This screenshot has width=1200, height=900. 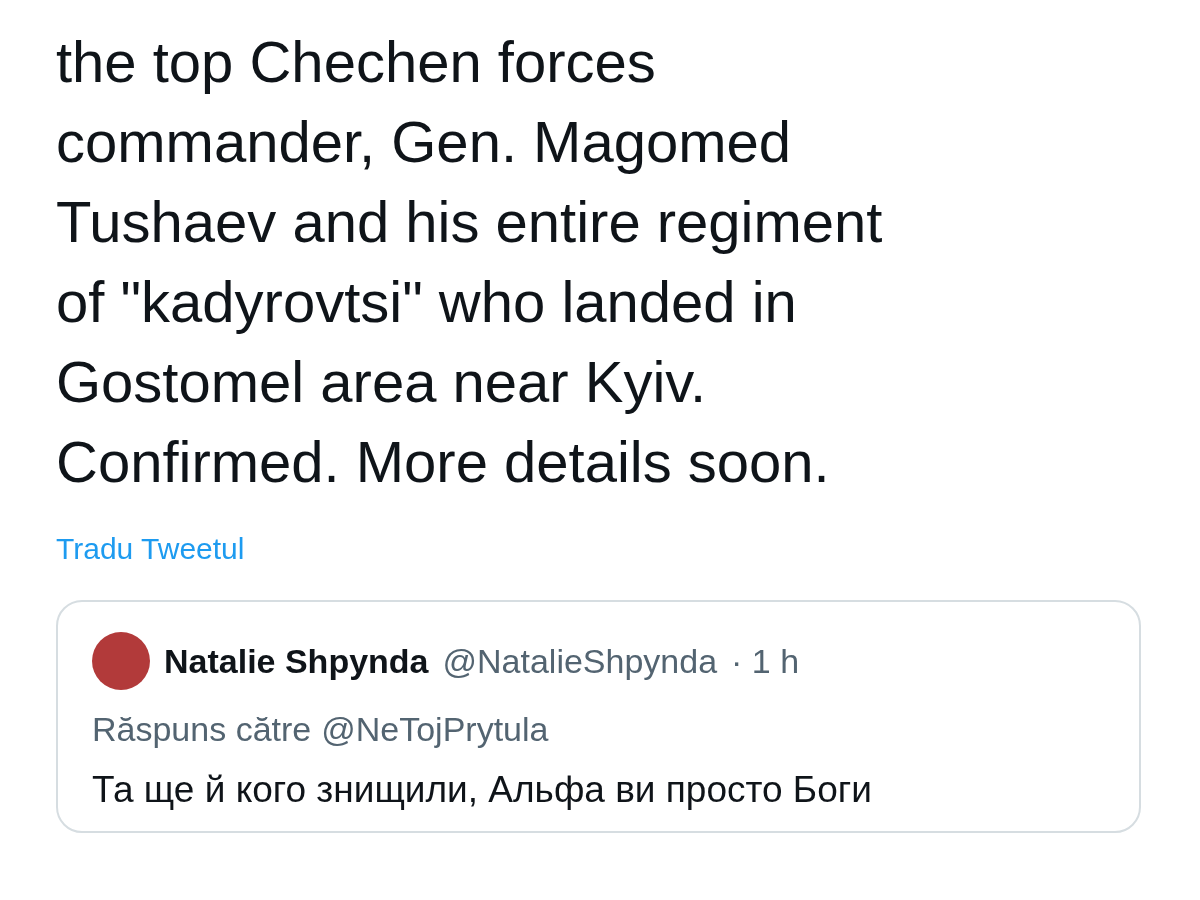 I want to click on tweet-time: · 1 h, so click(x=765, y=661).